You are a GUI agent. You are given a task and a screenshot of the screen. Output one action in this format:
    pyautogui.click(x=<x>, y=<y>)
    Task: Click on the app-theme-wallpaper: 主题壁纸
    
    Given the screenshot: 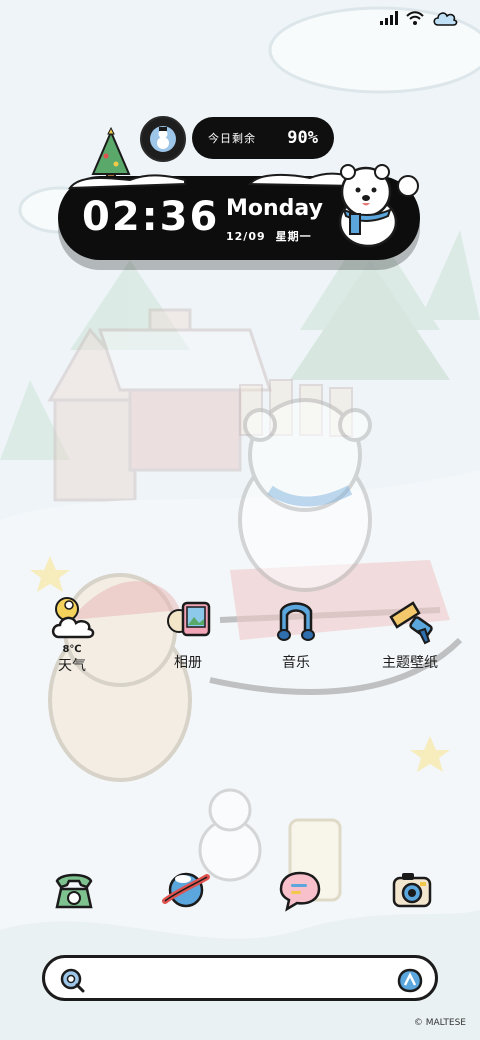 What is the action you would take?
    pyautogui.click(x=410, y=634)
    